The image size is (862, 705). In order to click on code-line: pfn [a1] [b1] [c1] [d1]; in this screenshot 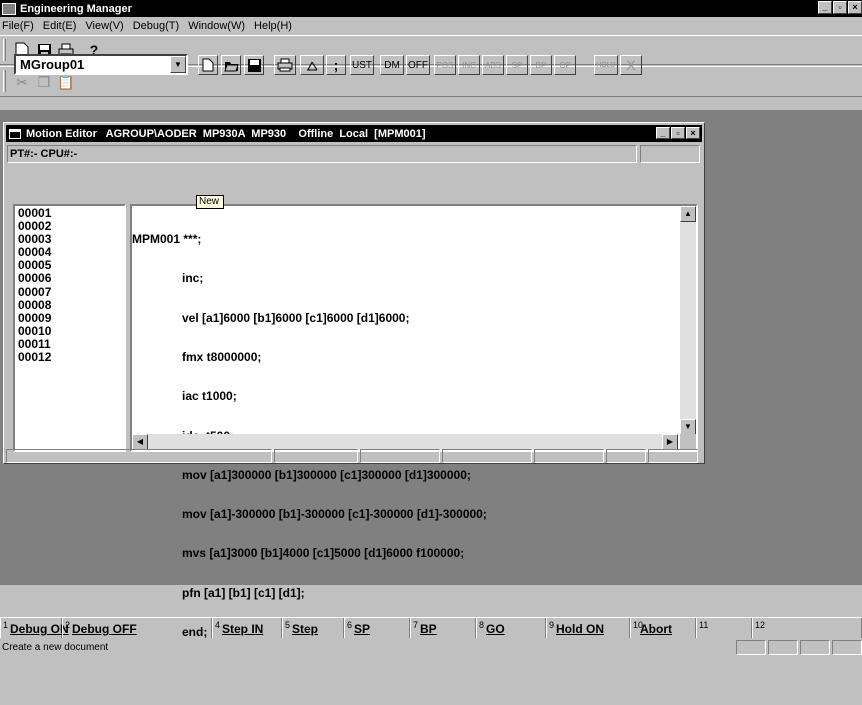, I will do `click(405, 593)`.